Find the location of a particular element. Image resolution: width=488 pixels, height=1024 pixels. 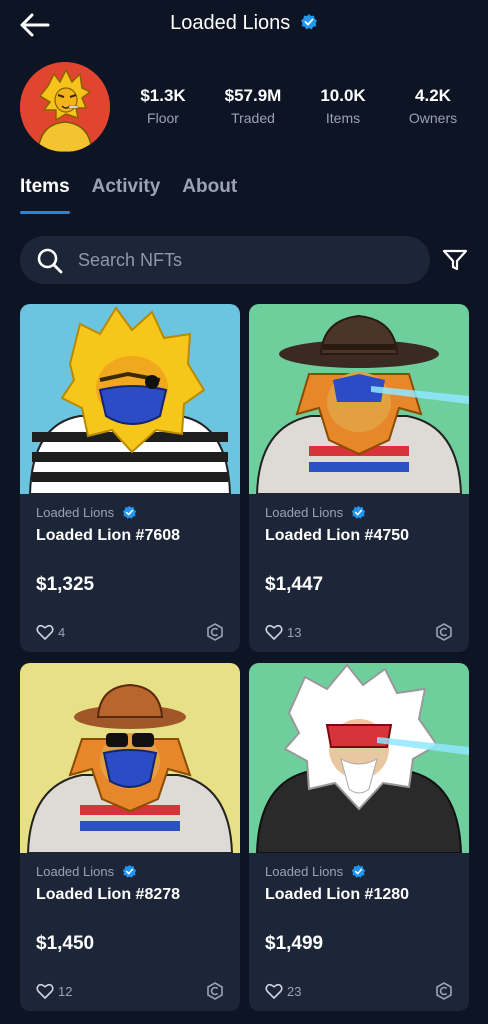

nft-name: Loaded Lion #7608 is located at coordinates (108, 535).